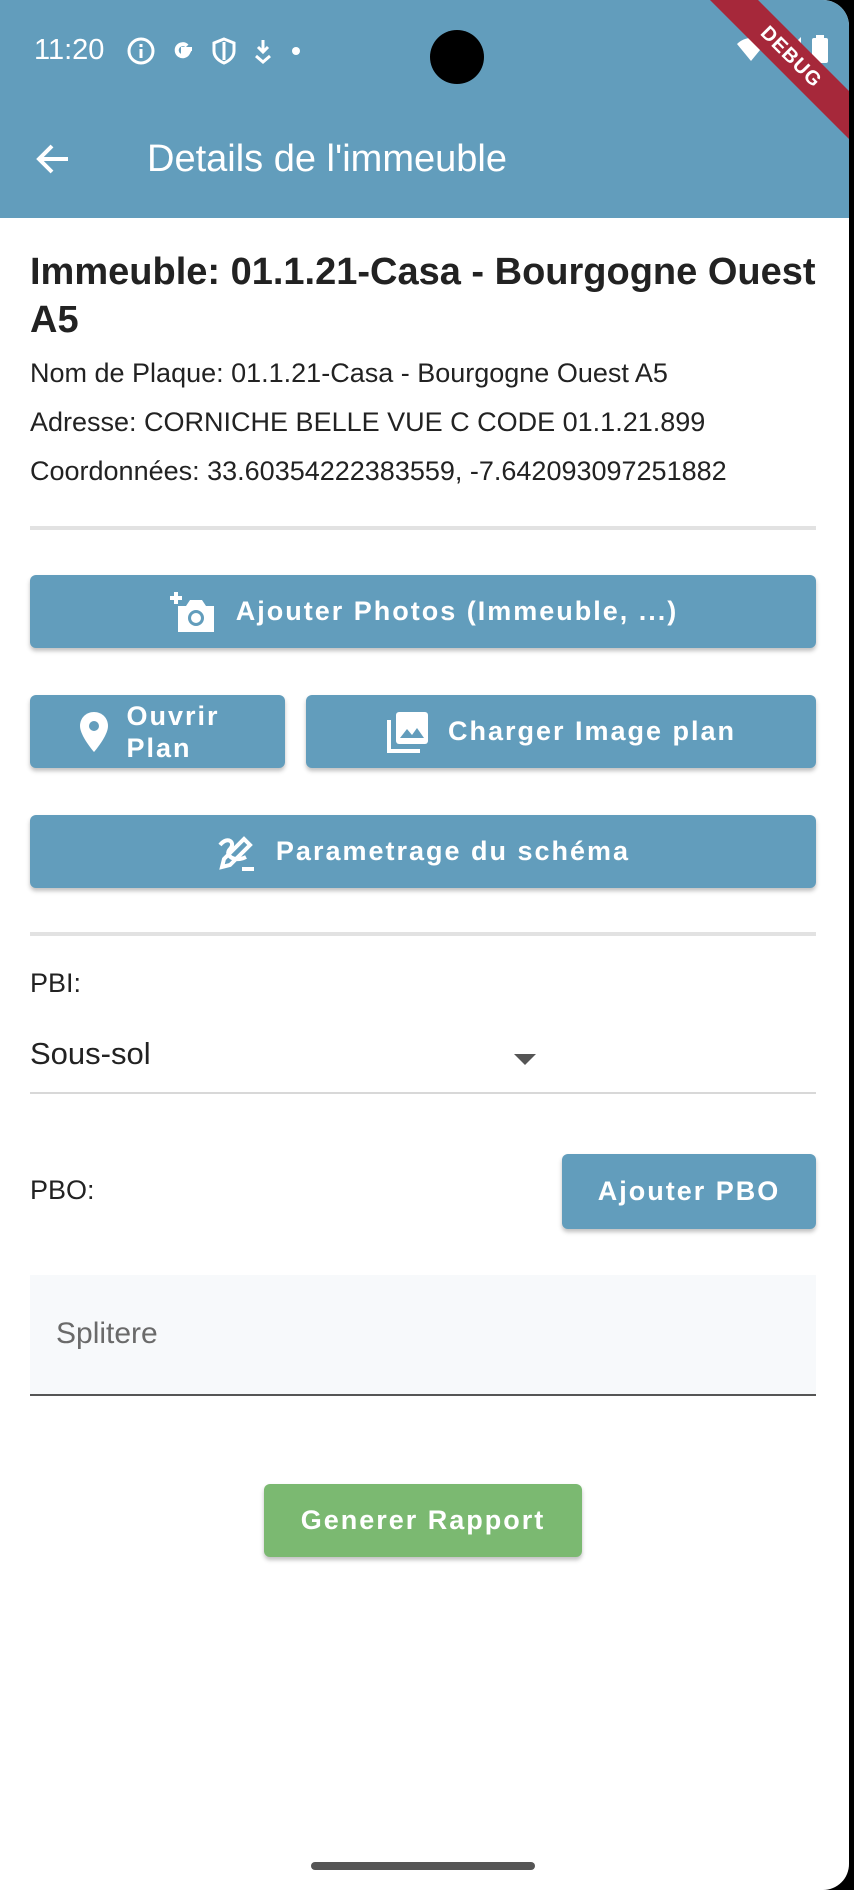 This screenshot has width=854, height=1890. I want to click on back-button, so click(53, 161).